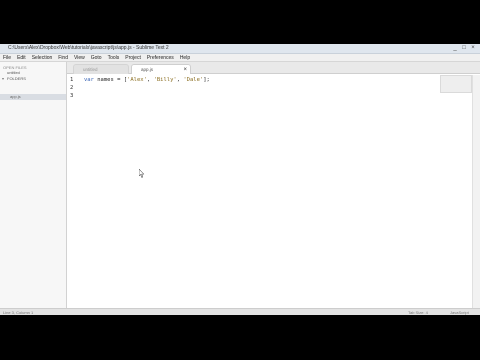 The image size is (480, 360). Describe the element at coordinates (455, 48) in the screenshot. I see `minimize-icon: _` at that location.